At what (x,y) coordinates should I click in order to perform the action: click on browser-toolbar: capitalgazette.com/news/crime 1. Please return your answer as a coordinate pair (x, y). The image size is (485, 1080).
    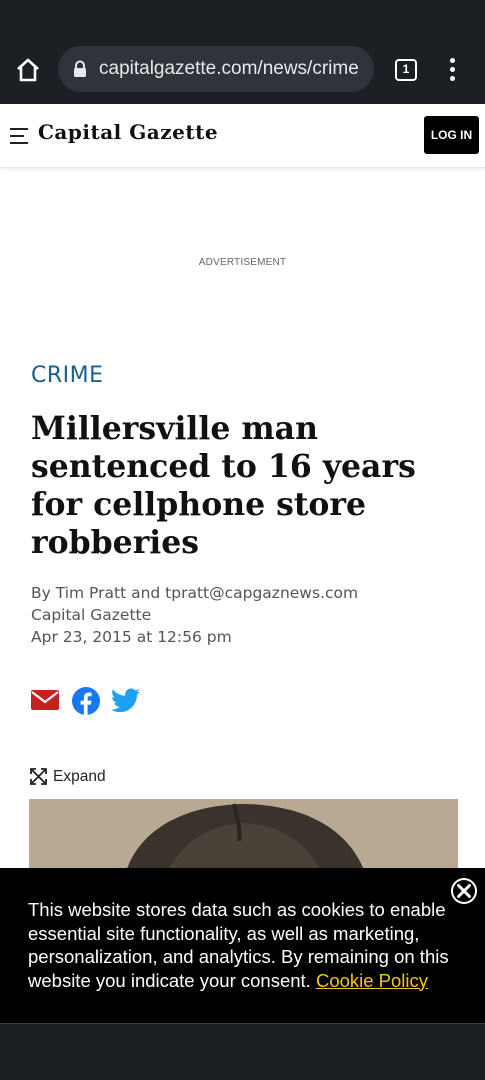
    Looking at the image, I should click on (242, 70).